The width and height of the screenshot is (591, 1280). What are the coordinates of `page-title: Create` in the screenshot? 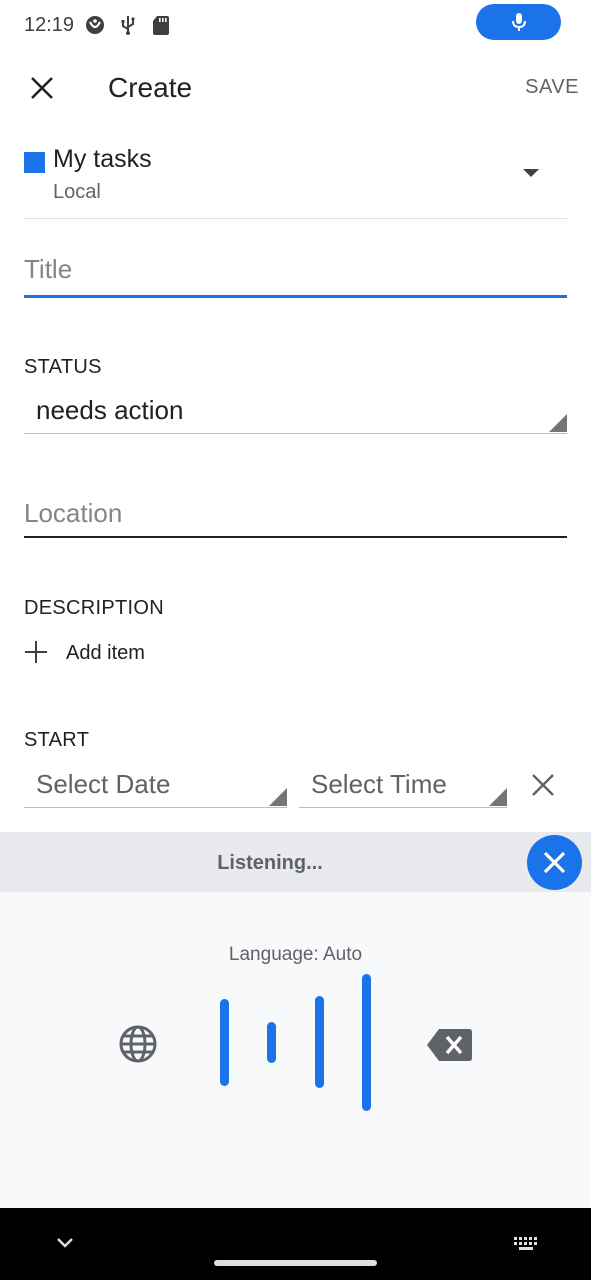 It's located at (150, 87).